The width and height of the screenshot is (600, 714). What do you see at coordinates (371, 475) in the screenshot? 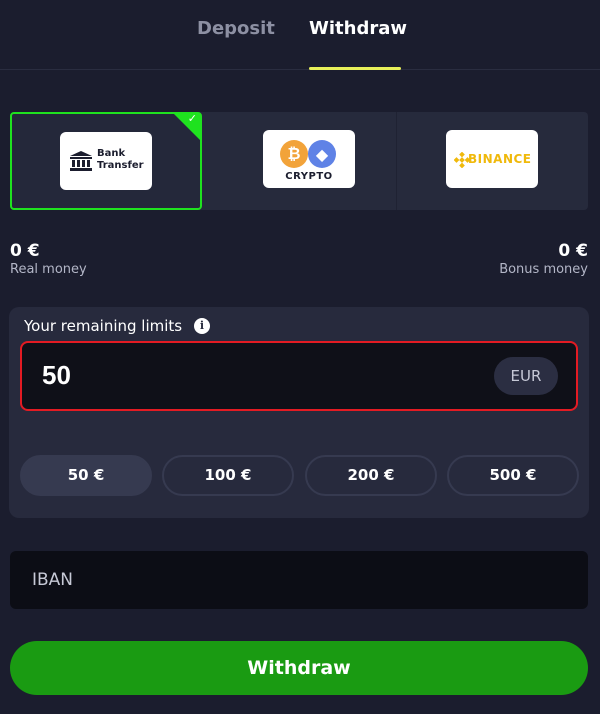
I see `quick-amount-200: 200 €` at bounding box center [371, 475].